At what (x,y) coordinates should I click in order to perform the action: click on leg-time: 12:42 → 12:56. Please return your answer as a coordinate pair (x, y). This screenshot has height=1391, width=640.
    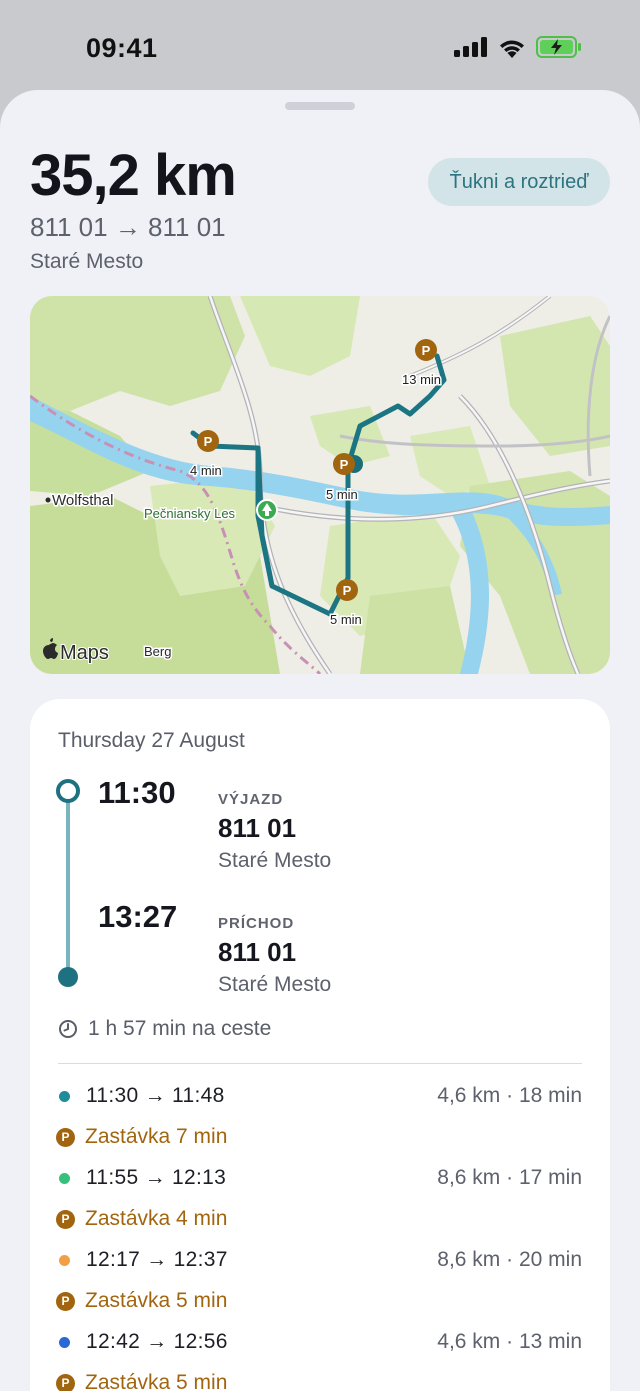
    Looking at the image, I should click on (157, 1341).